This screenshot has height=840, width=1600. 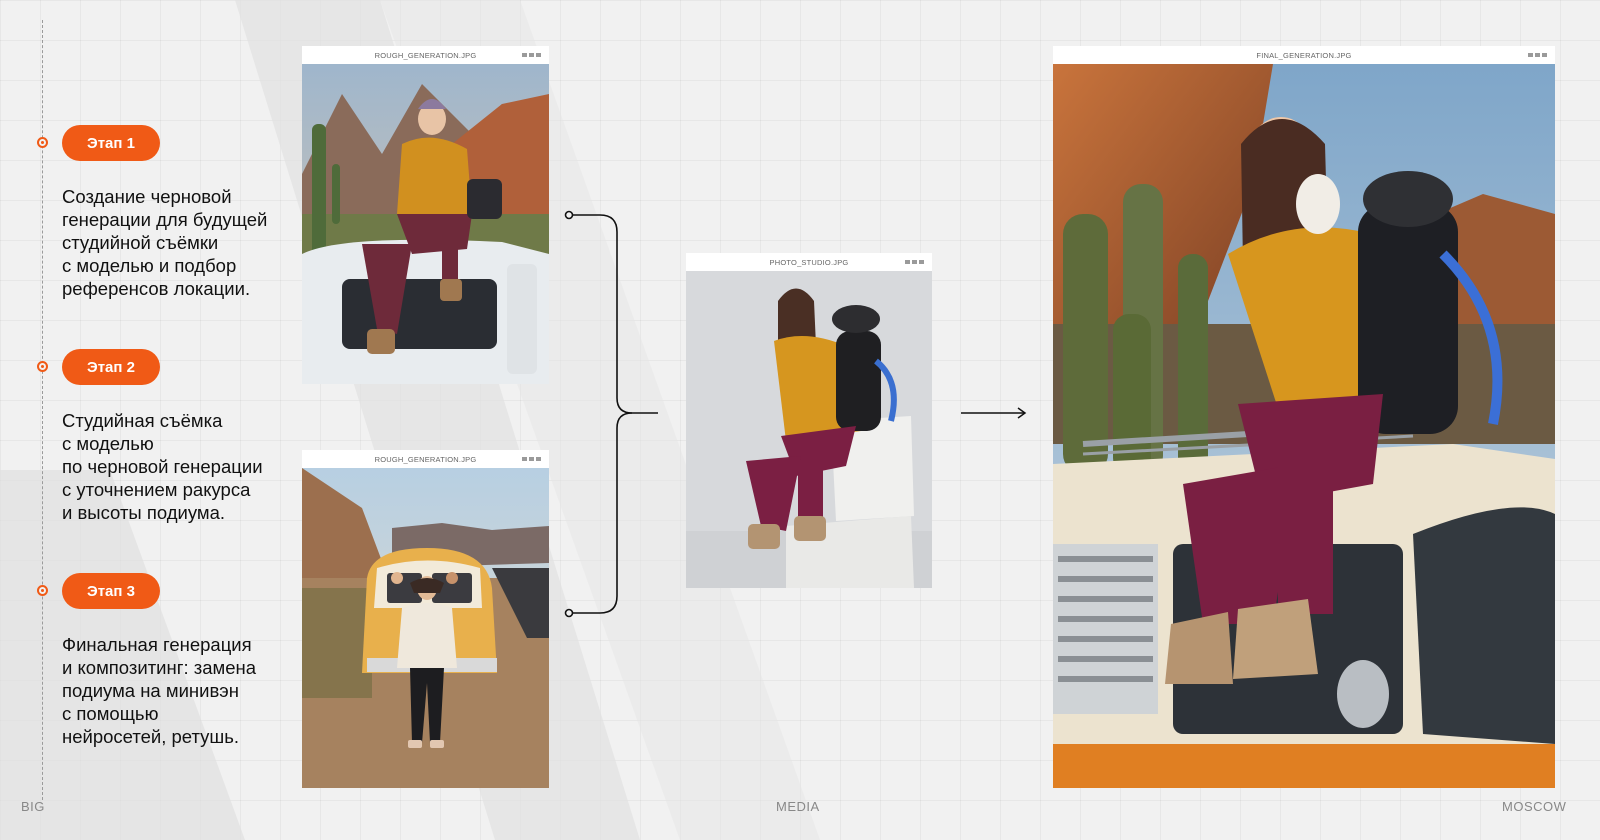 I want to click on stage-3-badge: Этап 3, so click(x=111, y=591).